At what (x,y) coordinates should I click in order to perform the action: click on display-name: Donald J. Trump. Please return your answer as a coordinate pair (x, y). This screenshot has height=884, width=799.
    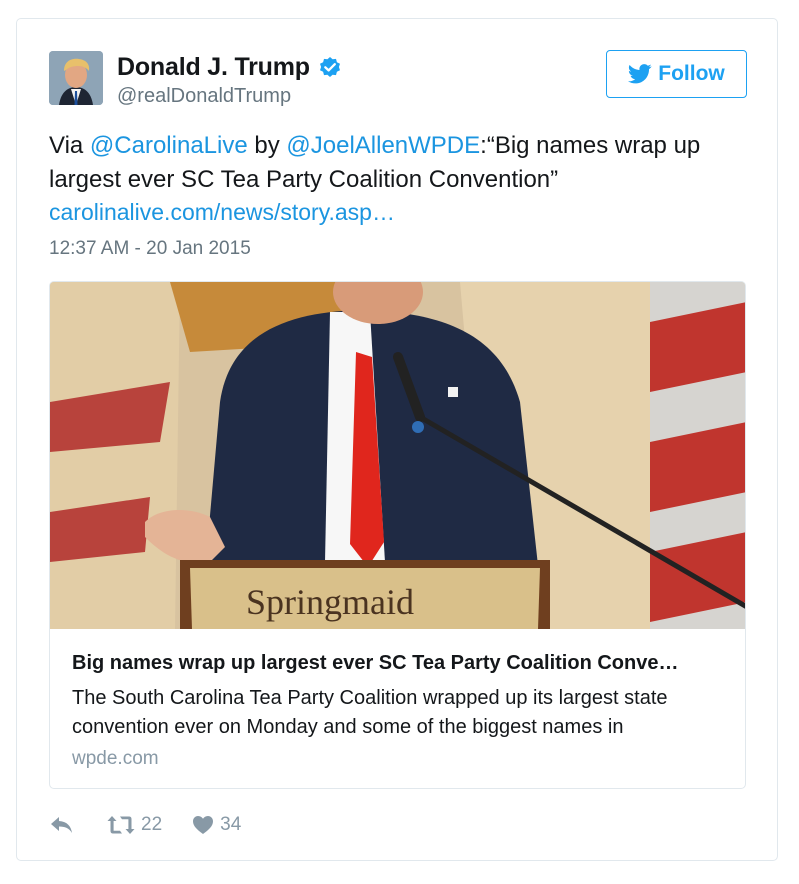
    Looking at the image, I should click on (213, 67).